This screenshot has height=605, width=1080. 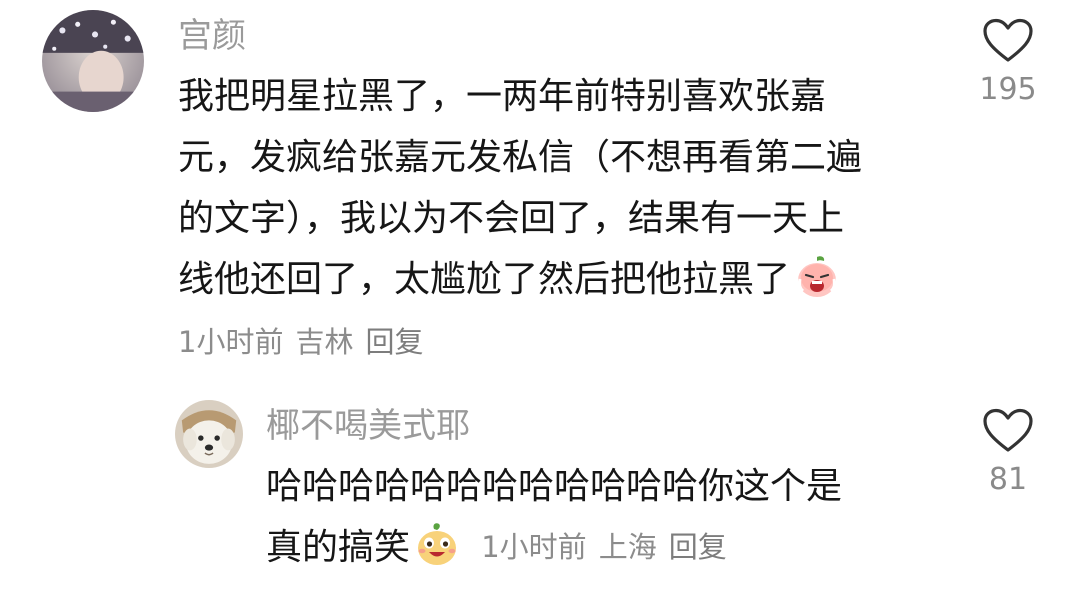 I want to click on dog-avatar-image, so click(x=209, y=434).